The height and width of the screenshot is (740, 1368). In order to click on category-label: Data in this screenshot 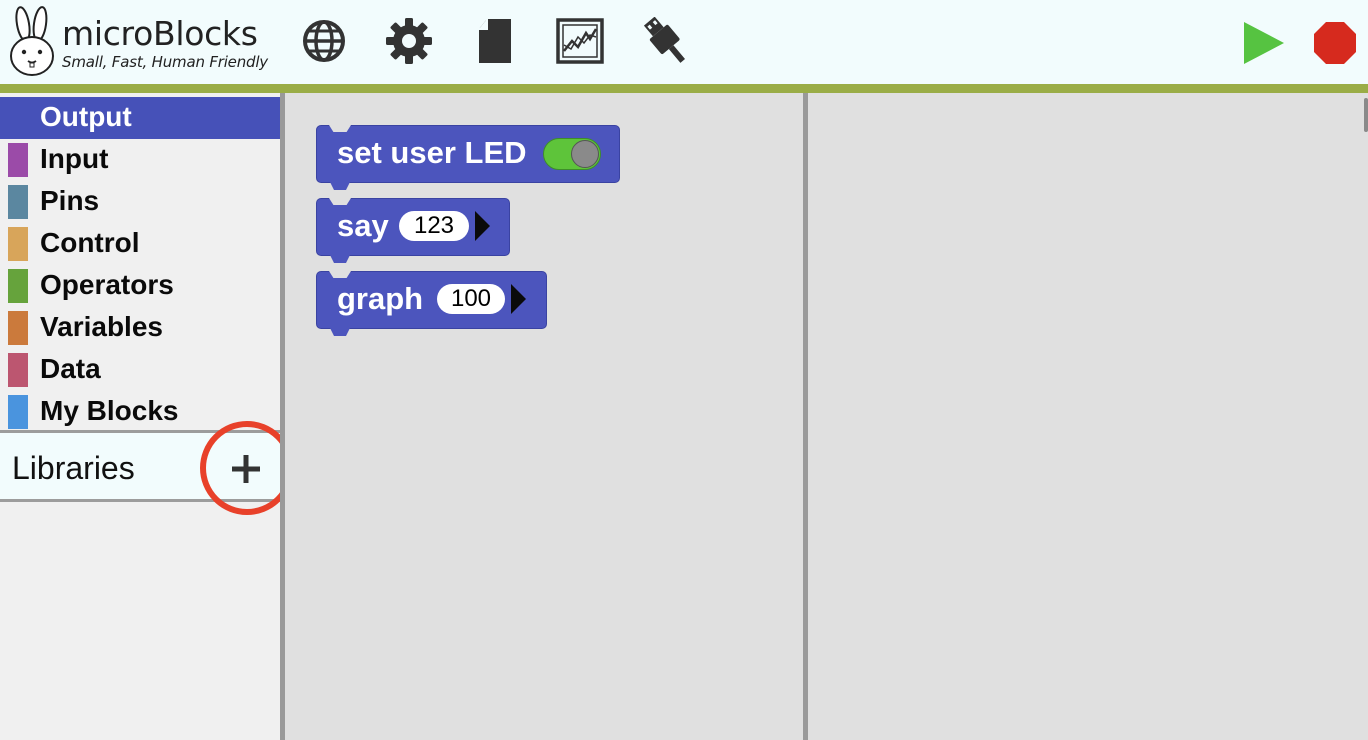, I will do `click(70, 368)`.